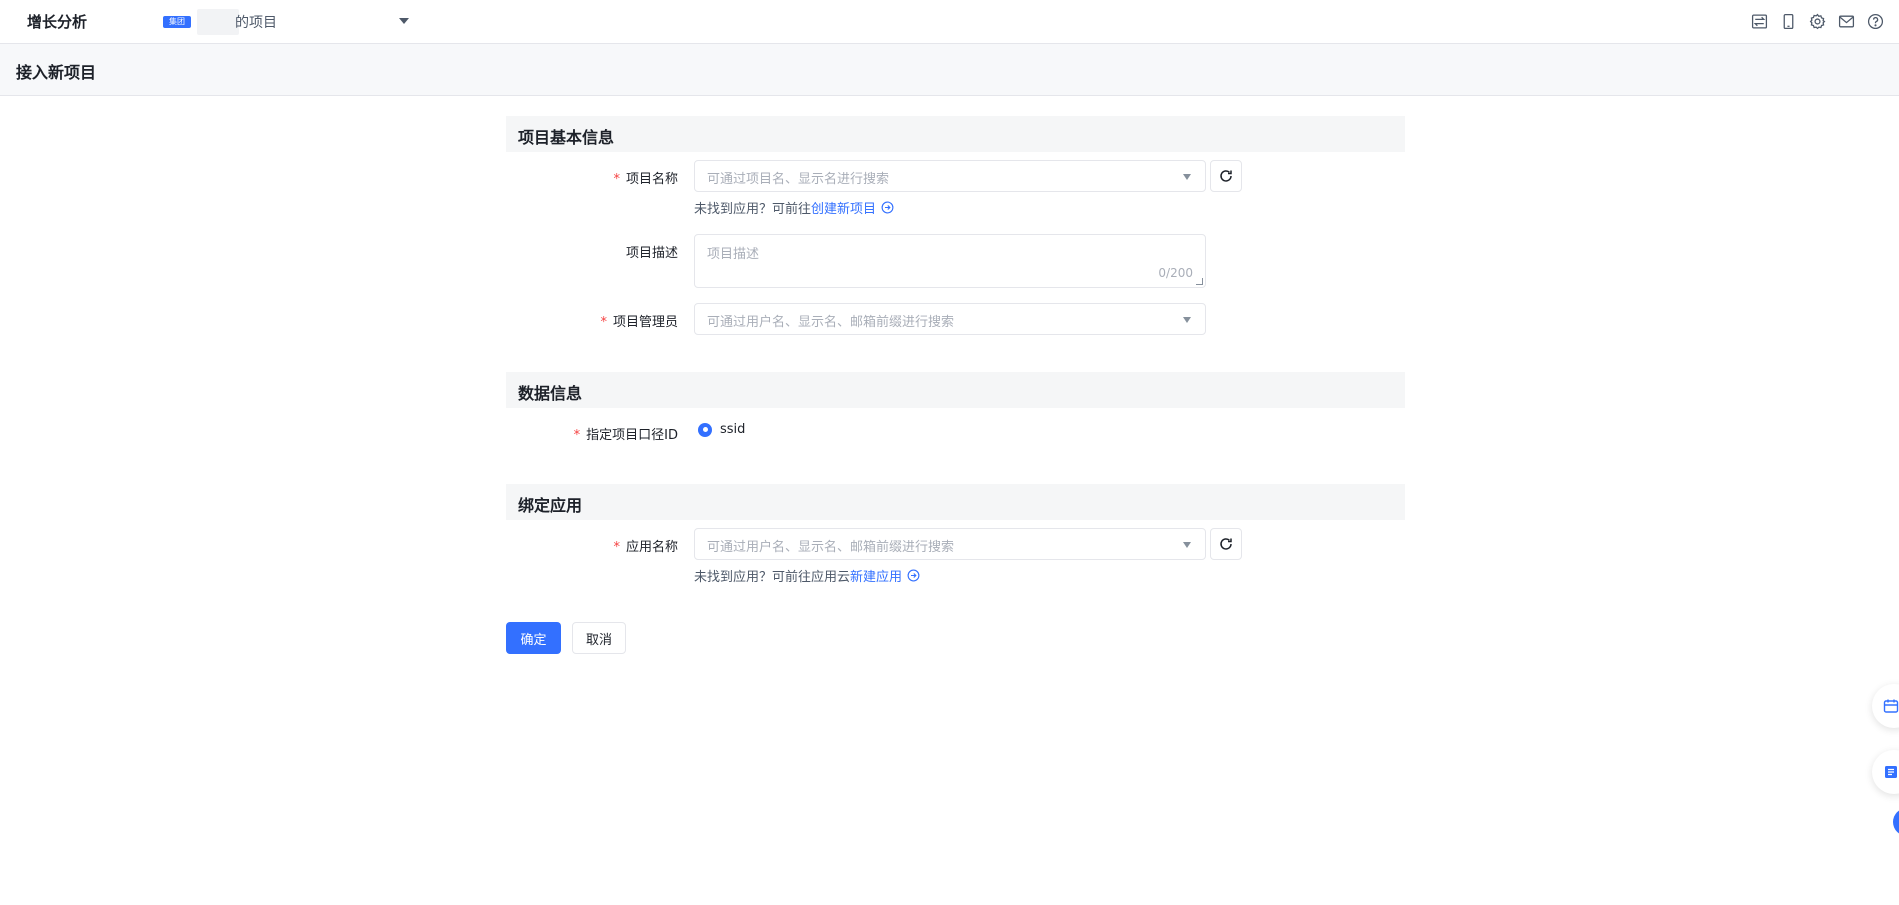 The width and height of the screenshot is (1899, 905). I want to click on redacted-block, so click(218, 22).